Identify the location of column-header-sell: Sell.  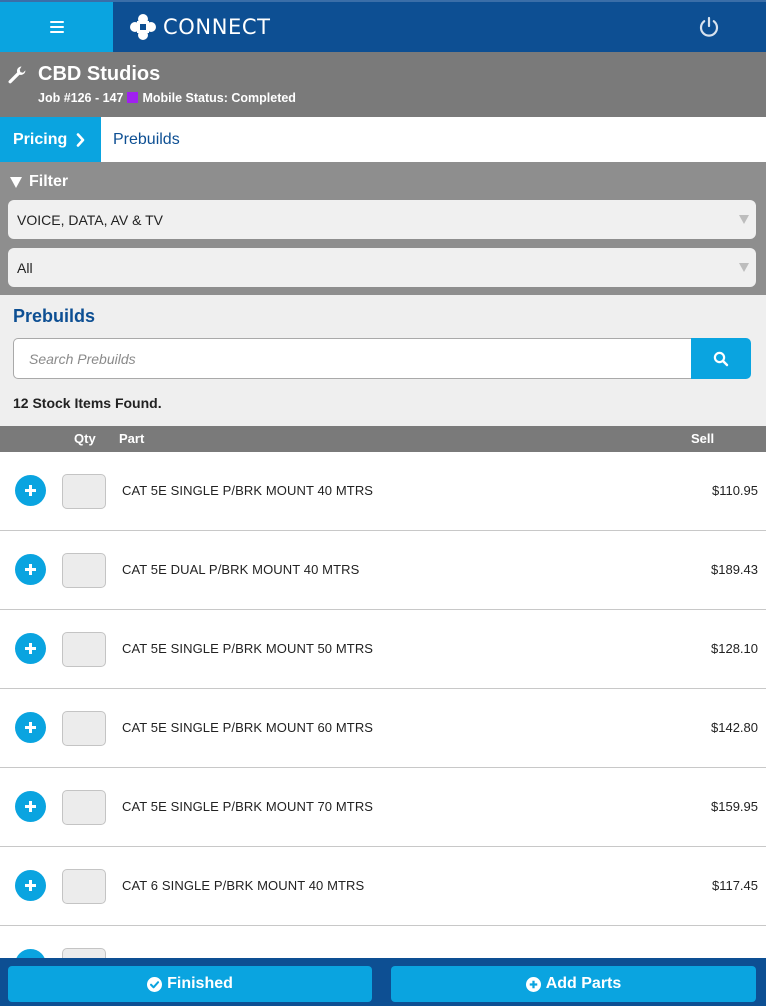
(703, 438).